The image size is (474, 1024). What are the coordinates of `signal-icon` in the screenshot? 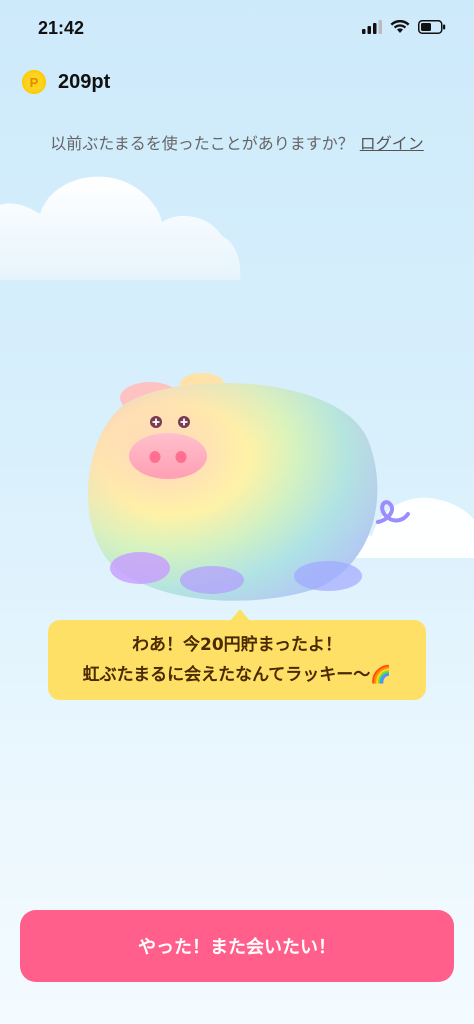 It's located at (372, 27).